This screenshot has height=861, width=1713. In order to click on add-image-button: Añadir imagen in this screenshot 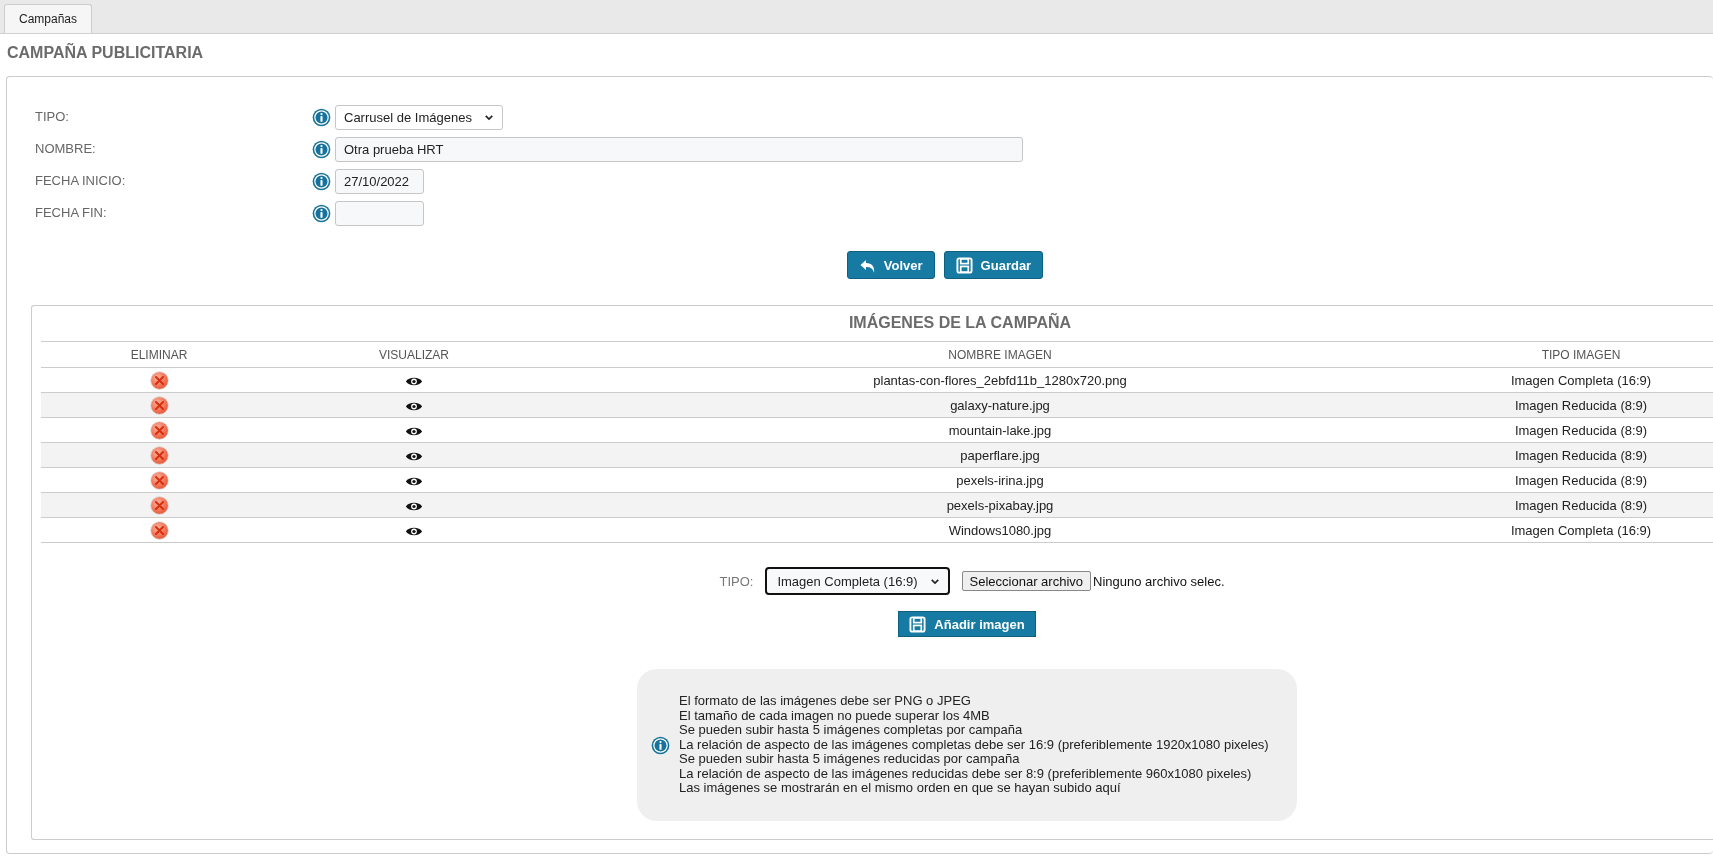, I will do `click(967, 624)`.